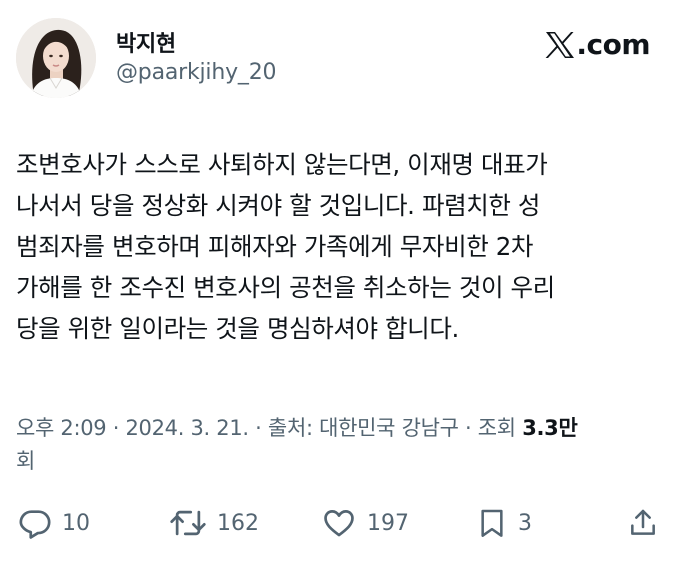  What do you see at coordinates (525, 523) in the screenshot?
I see `bookmark-count: 3` at bounding box center [525, 523].